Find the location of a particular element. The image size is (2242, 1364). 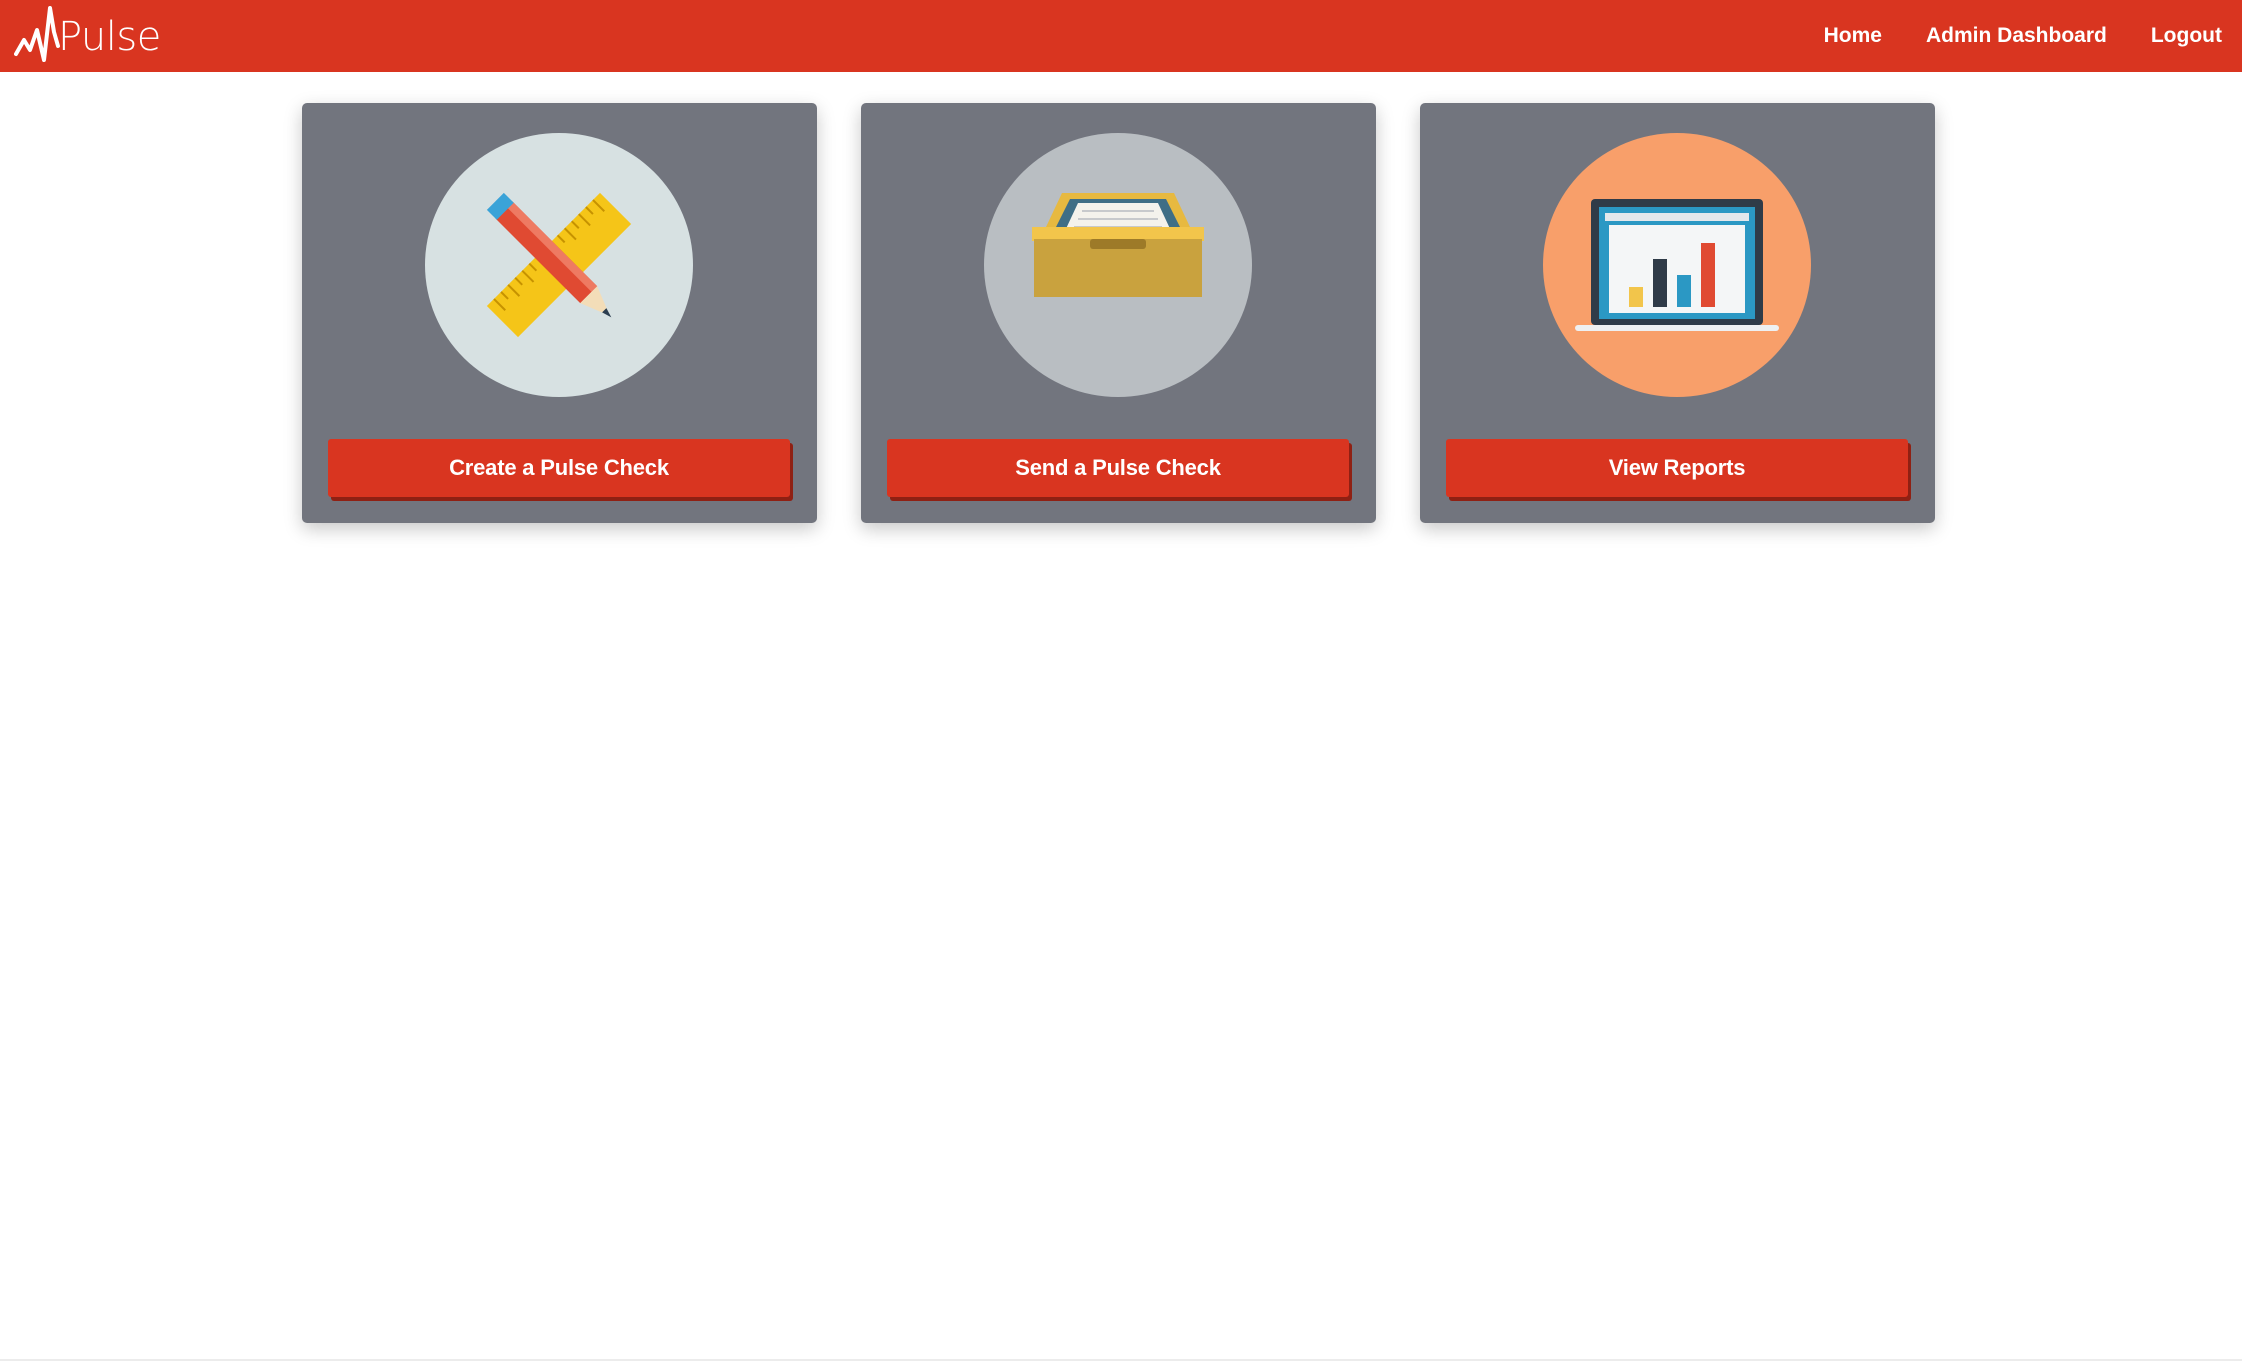

send-pulse-check-card: Send a Pulse Check is located at coordinates (1118, 313).